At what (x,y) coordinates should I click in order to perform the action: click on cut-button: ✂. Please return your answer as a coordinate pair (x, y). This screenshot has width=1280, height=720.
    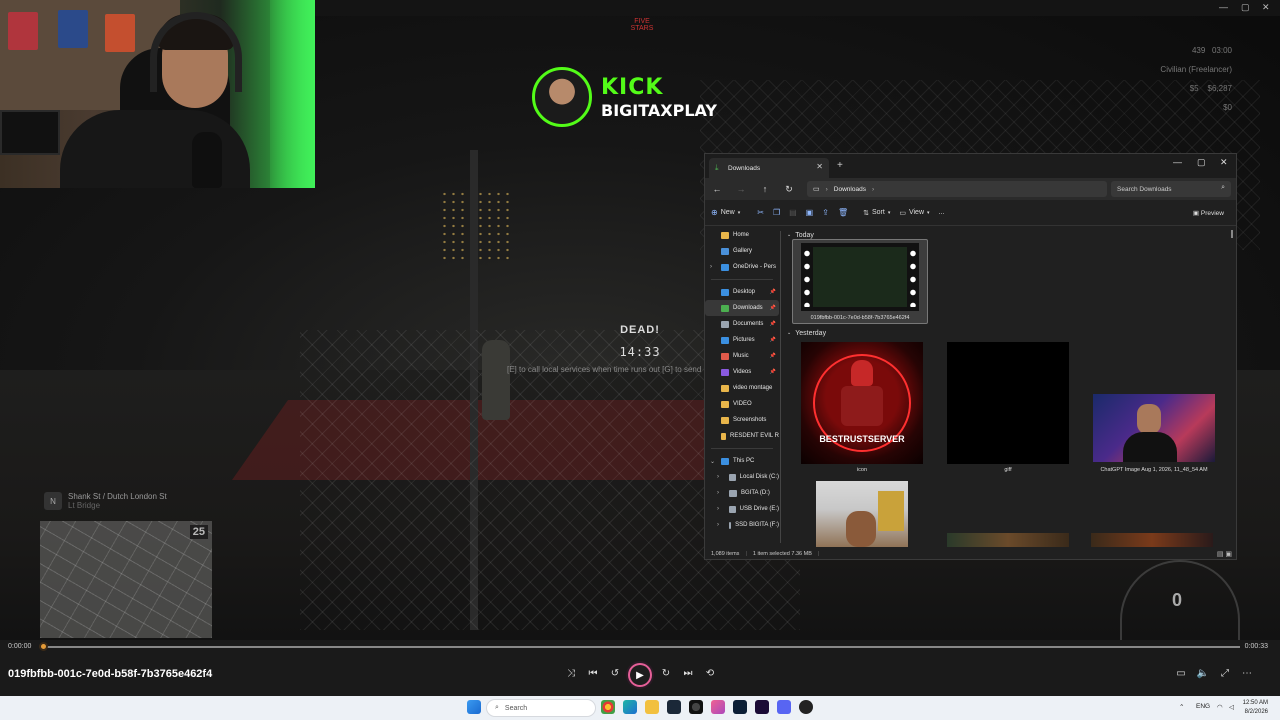
    Looking at the image, I should click on (760, 212).